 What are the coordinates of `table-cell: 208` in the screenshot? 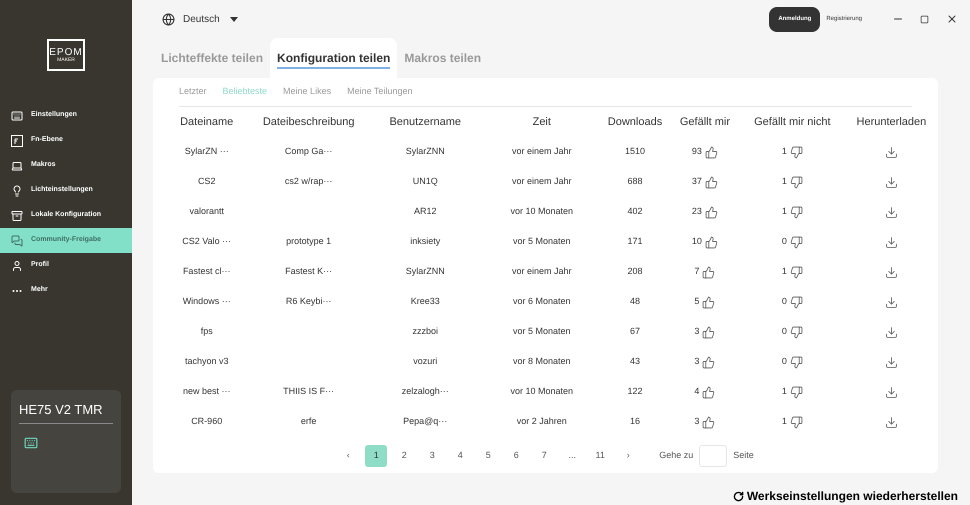 It's located at (635, 271).